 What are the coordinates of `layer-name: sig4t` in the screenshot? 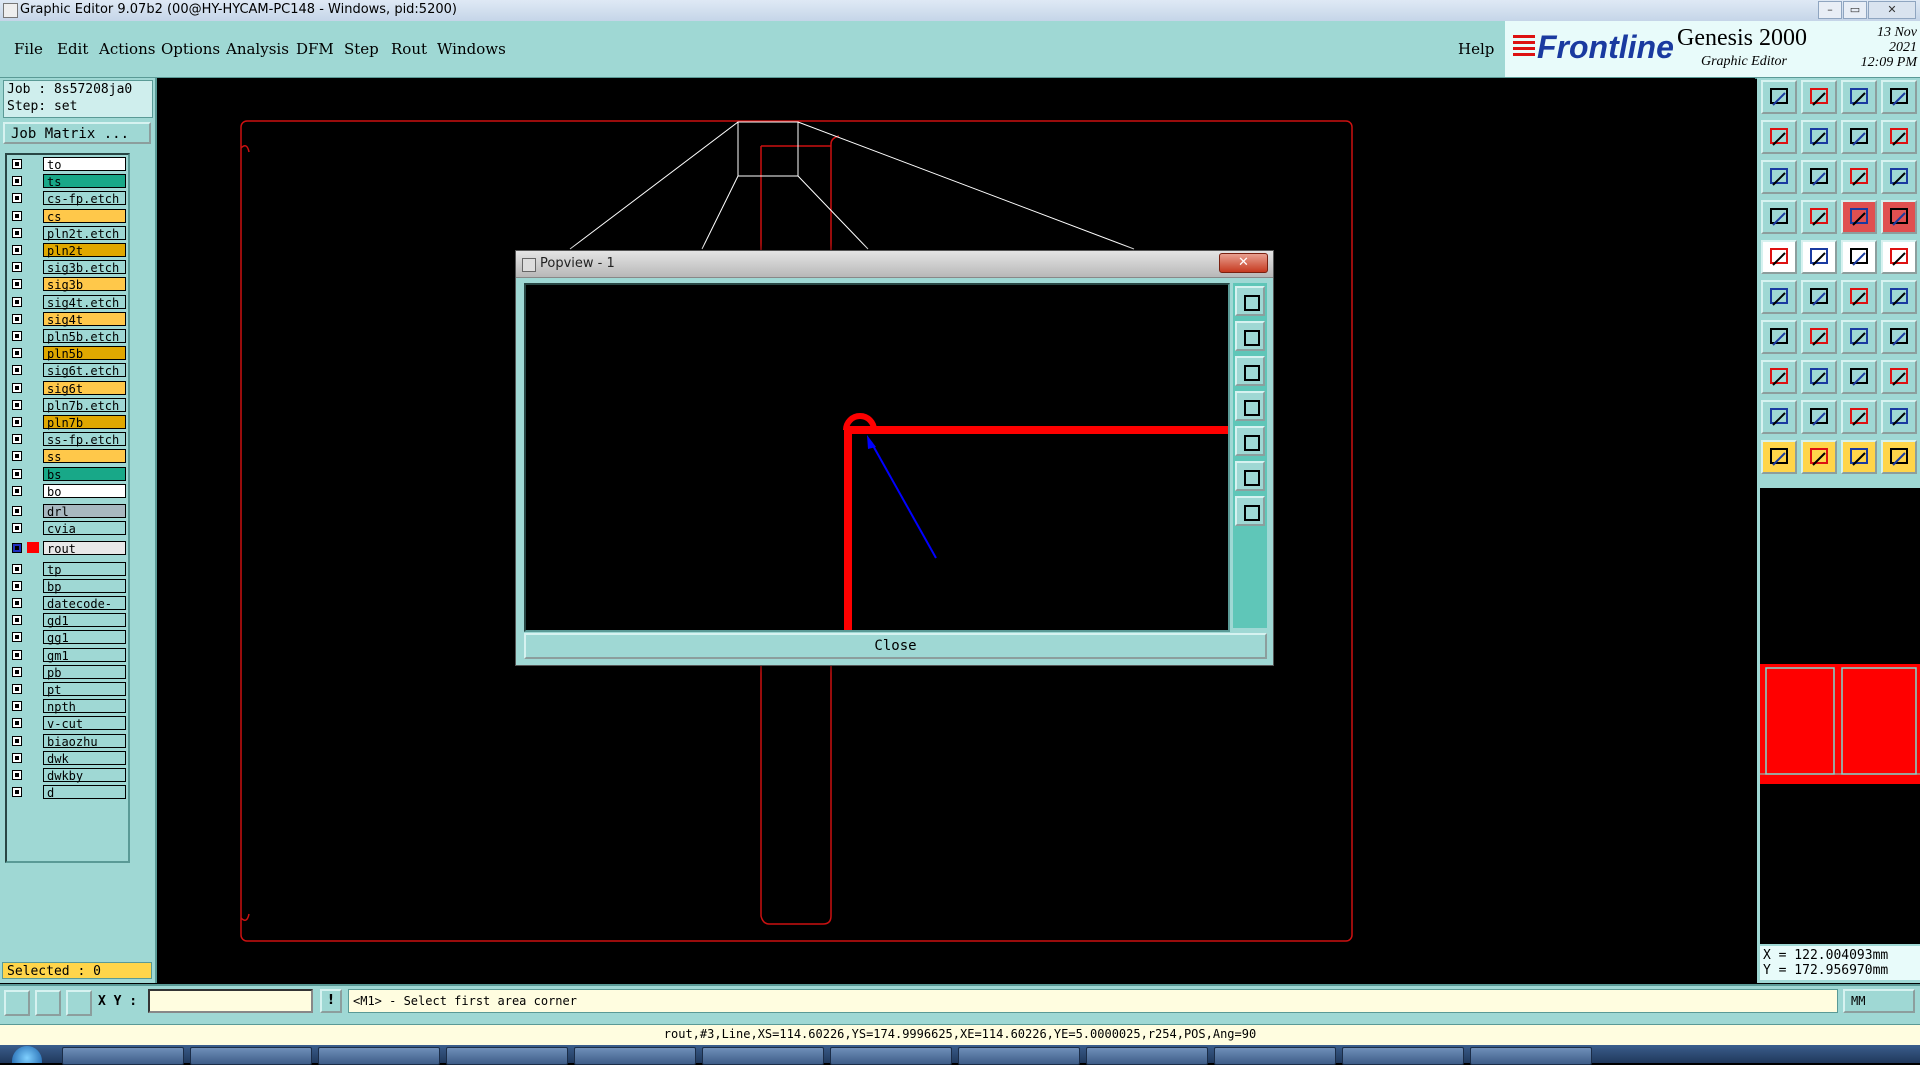 It's located at (84, 319).